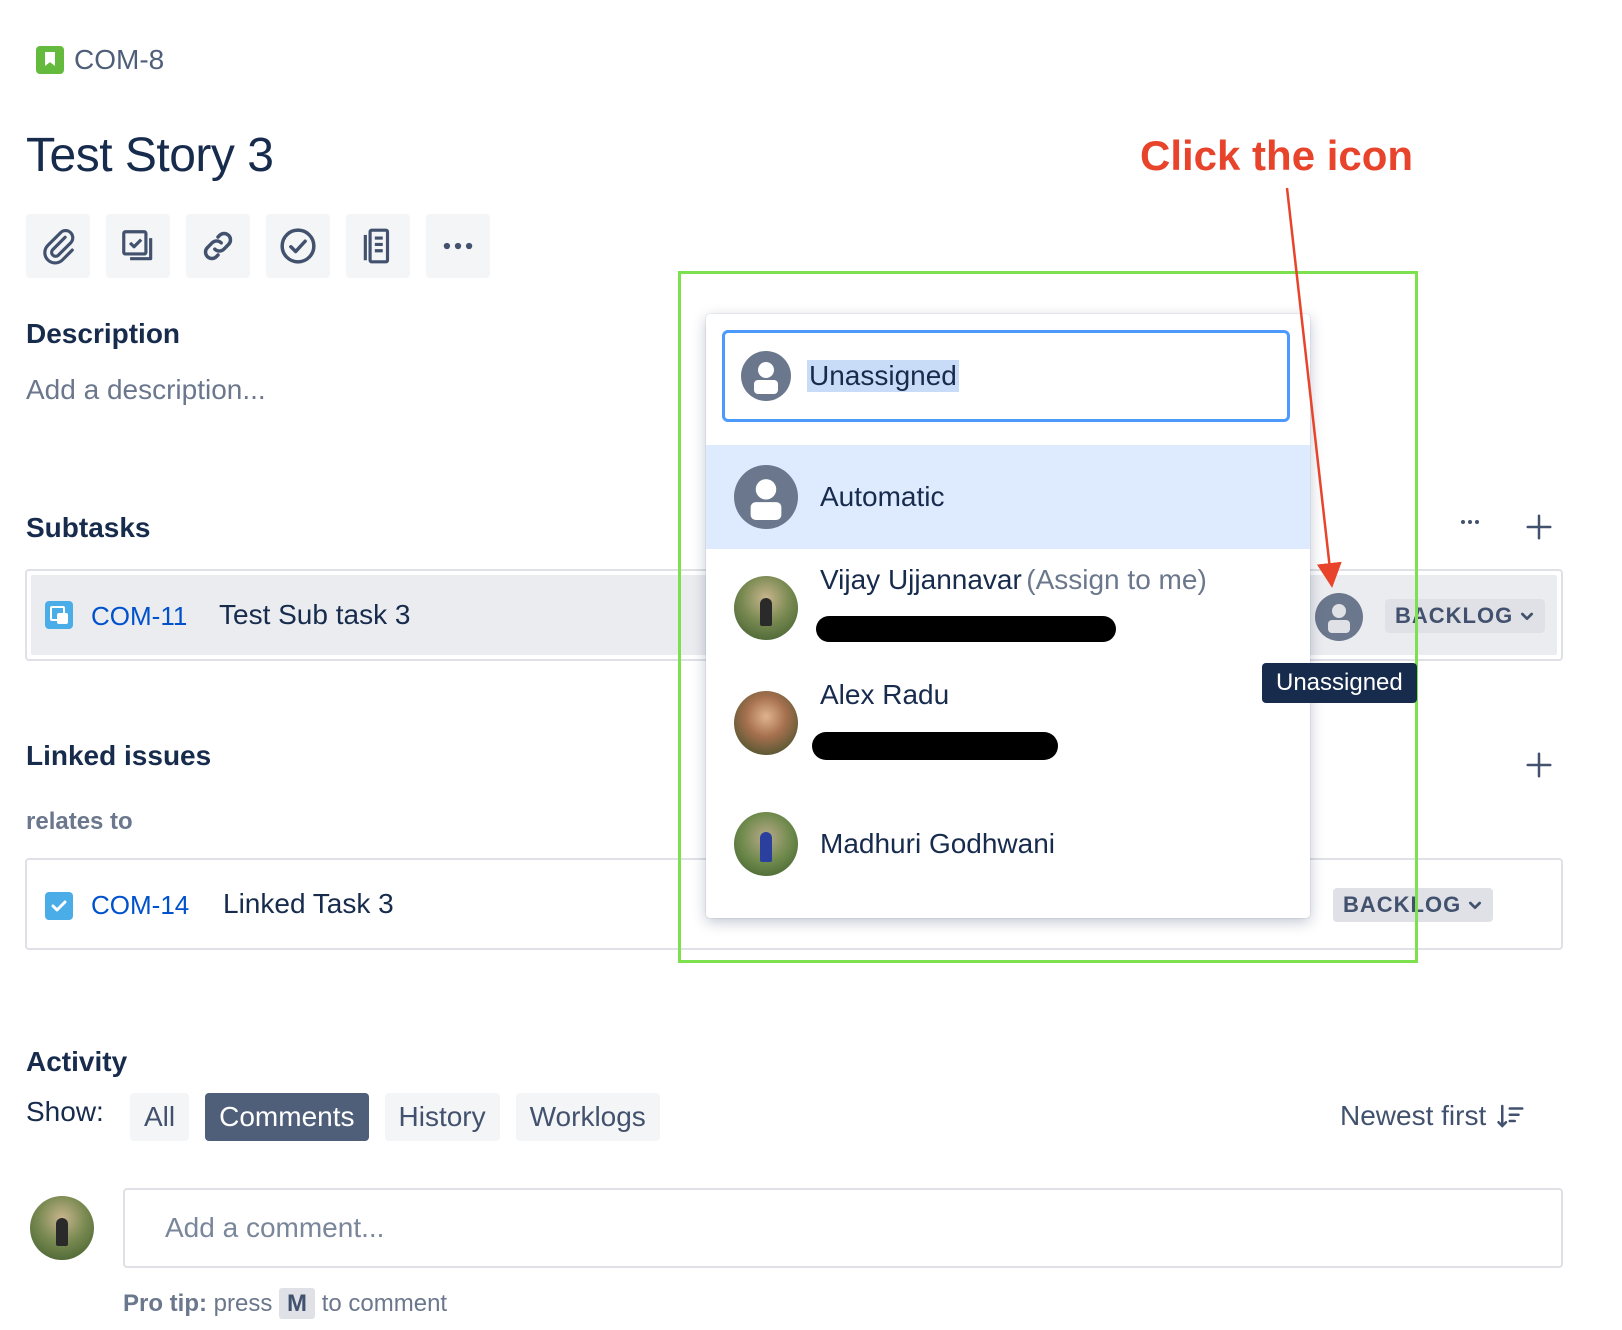  Describe the element at coordinates (1116, 579) in the screenshot. I see `assign-to-me-label: (Assign to me)` at that location.